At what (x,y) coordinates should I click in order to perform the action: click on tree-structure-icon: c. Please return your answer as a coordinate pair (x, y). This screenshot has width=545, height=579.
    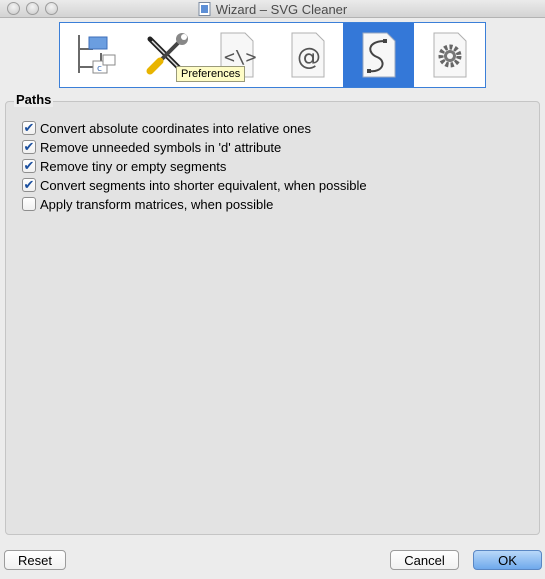
    Looking at the image, I should click on (97, 54).